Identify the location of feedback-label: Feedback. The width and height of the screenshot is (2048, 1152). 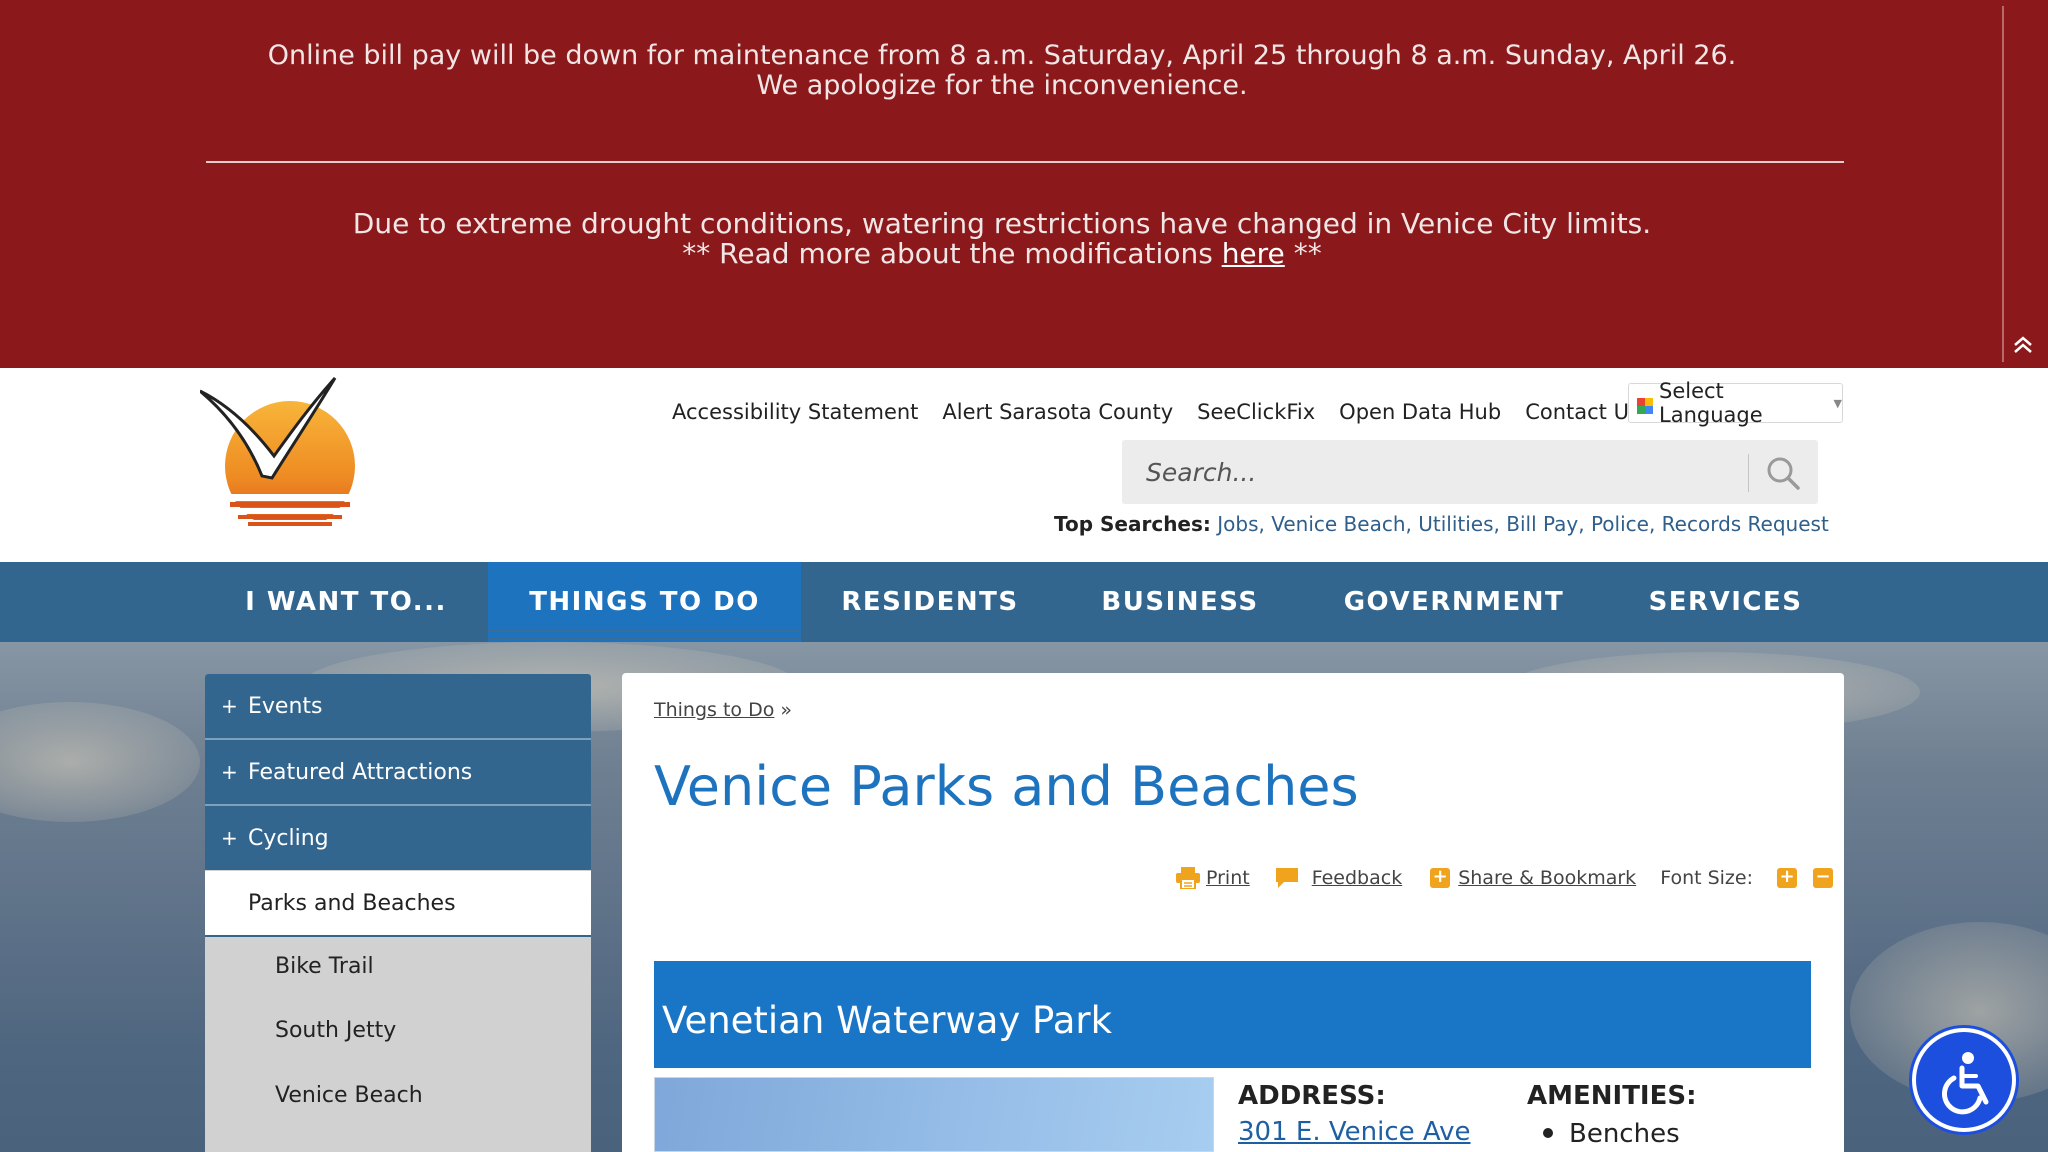
(1357, 878).